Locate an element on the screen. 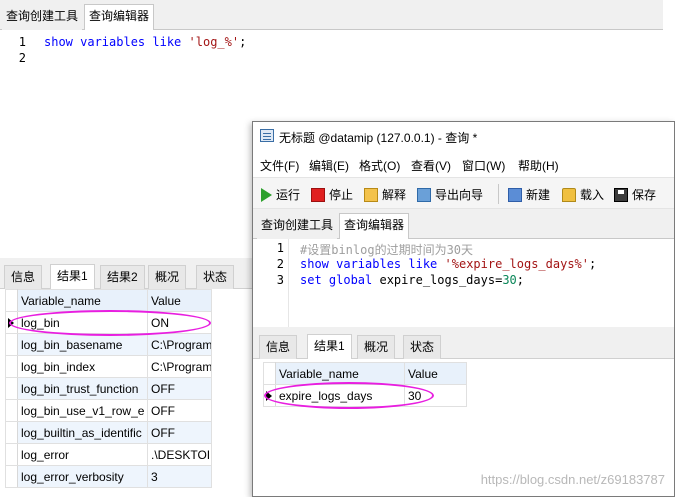 The height and width of the screenshot is (497, 675). cell: 30 is located at coordinates (435, 395).